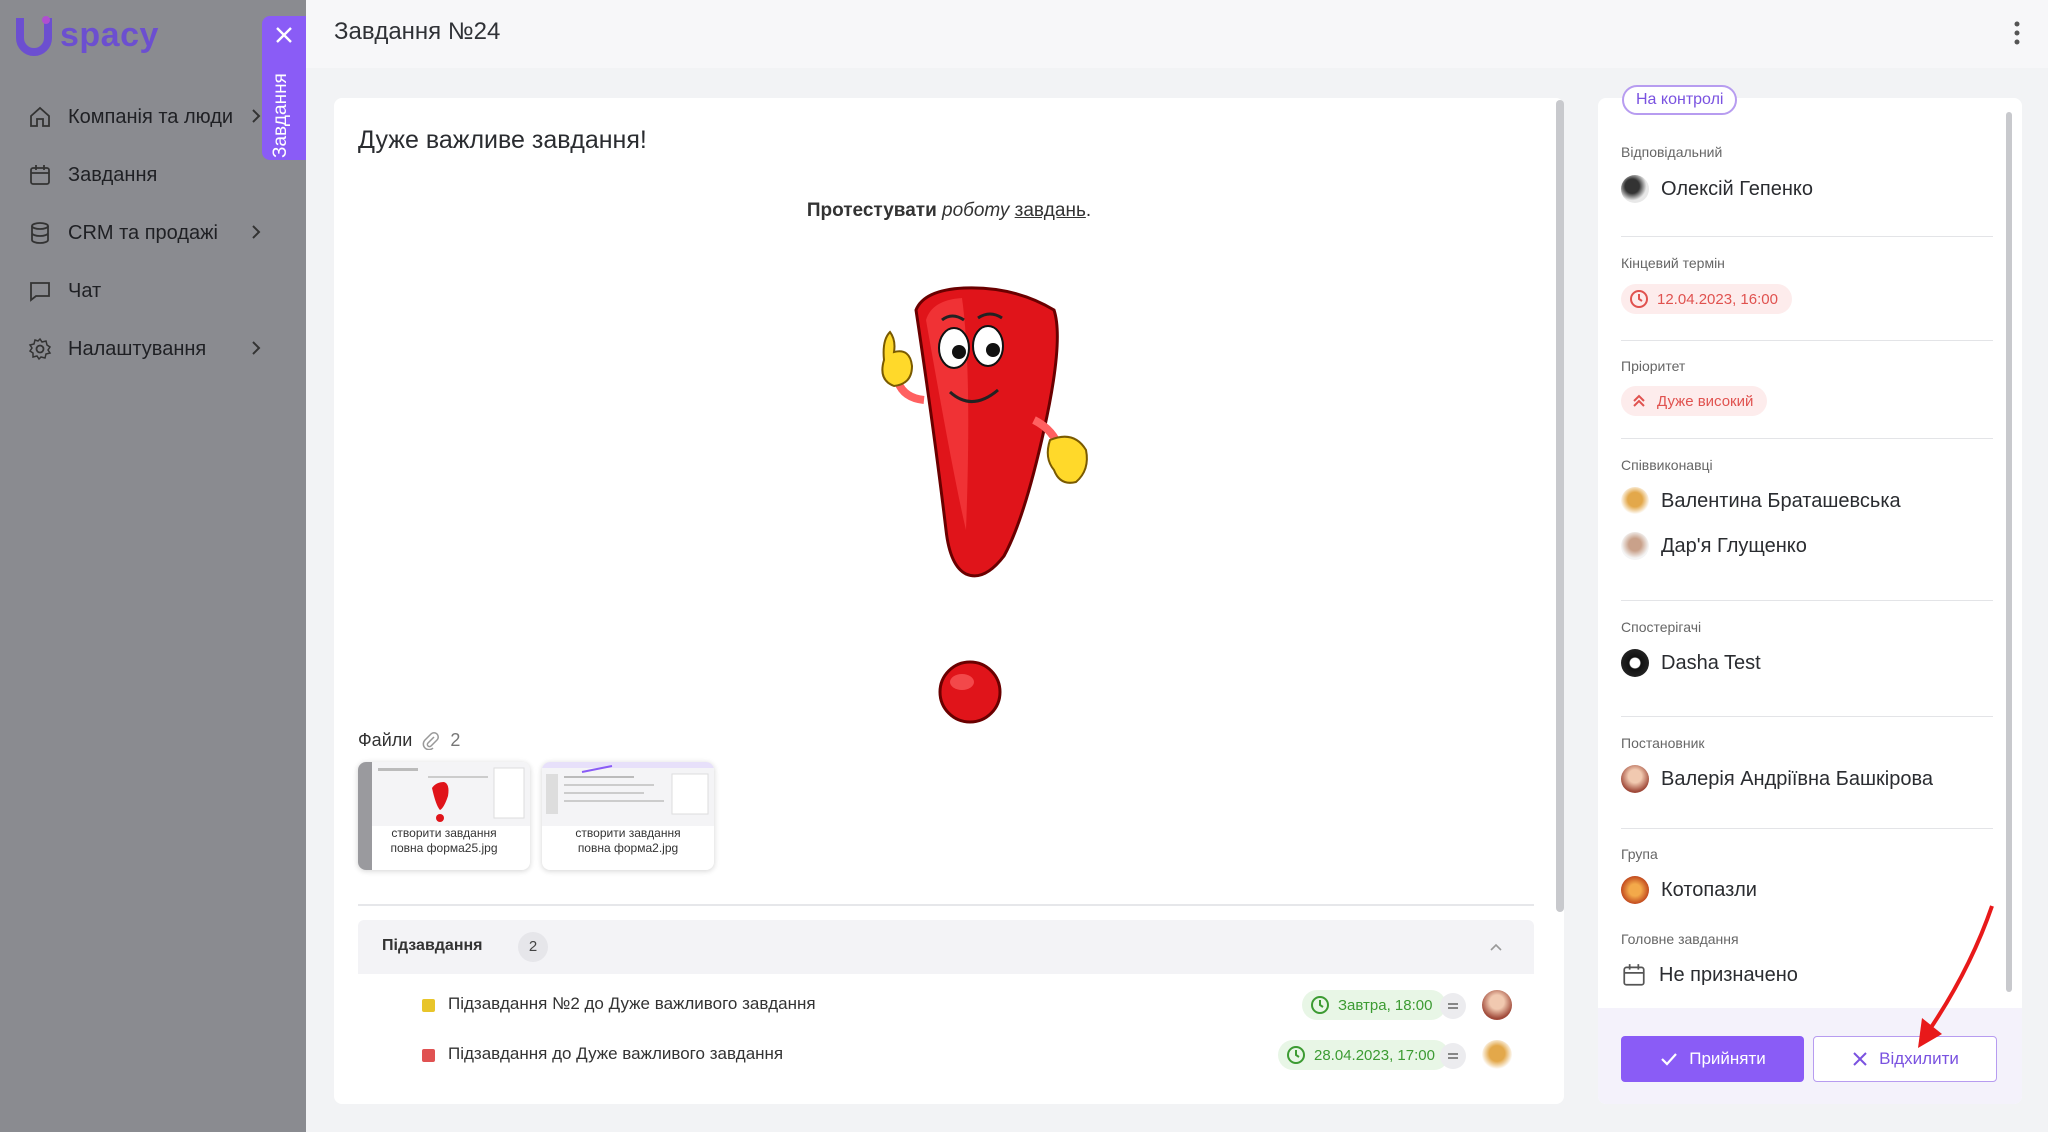 The width and height of the screenshot is (2048, 1132). I want to click on desc-italic: роботу, so click(976, 210).